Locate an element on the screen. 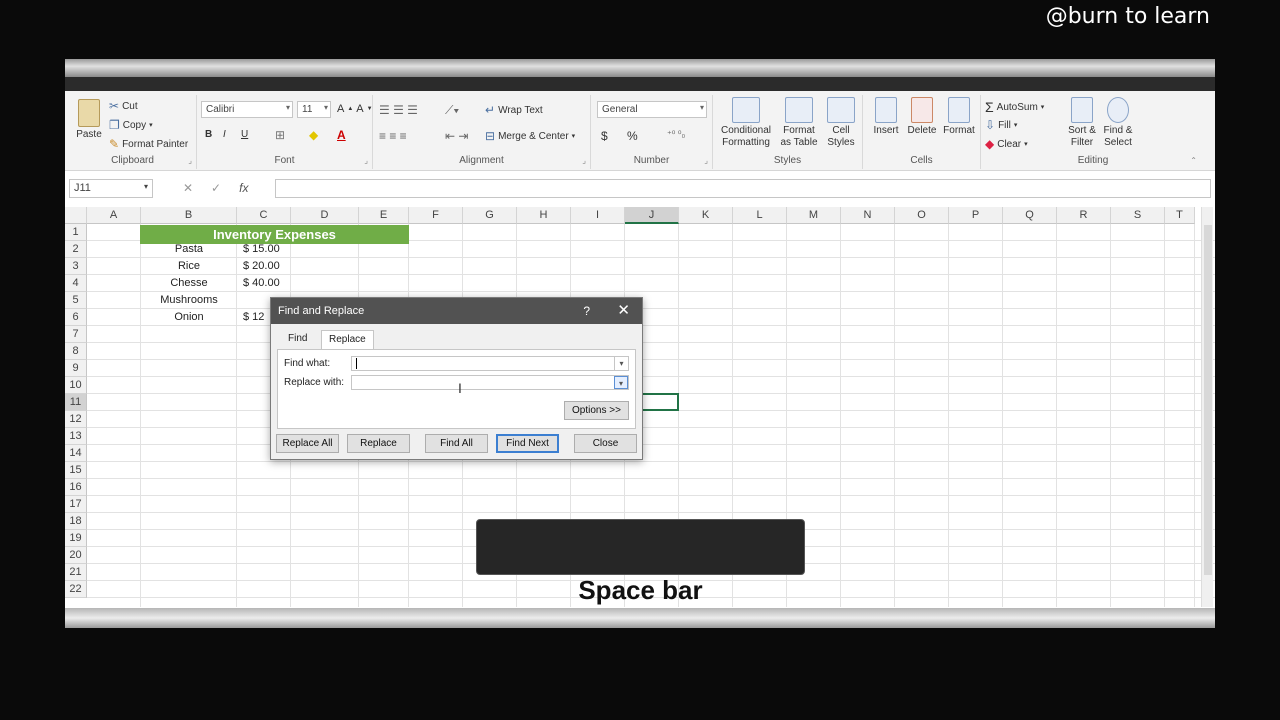 The width and height of the screenshot is (1280, 720). column-header: G is located at coordinates (490, 215).